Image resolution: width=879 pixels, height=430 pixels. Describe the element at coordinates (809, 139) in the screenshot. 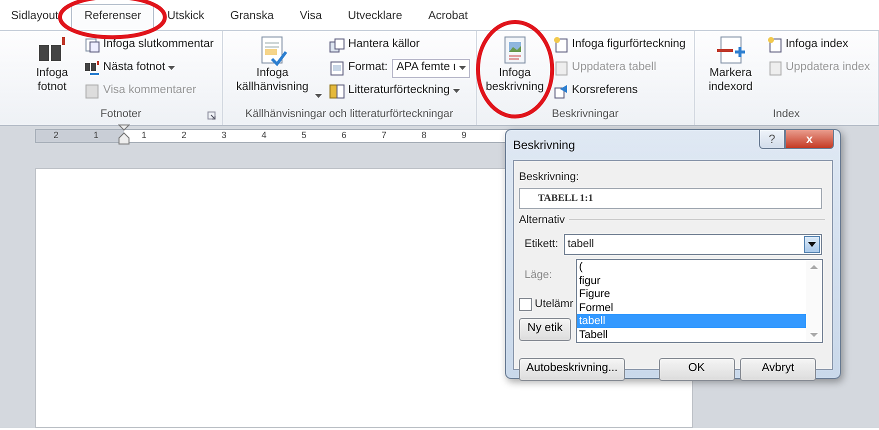

I see `close-button: x` at that location.